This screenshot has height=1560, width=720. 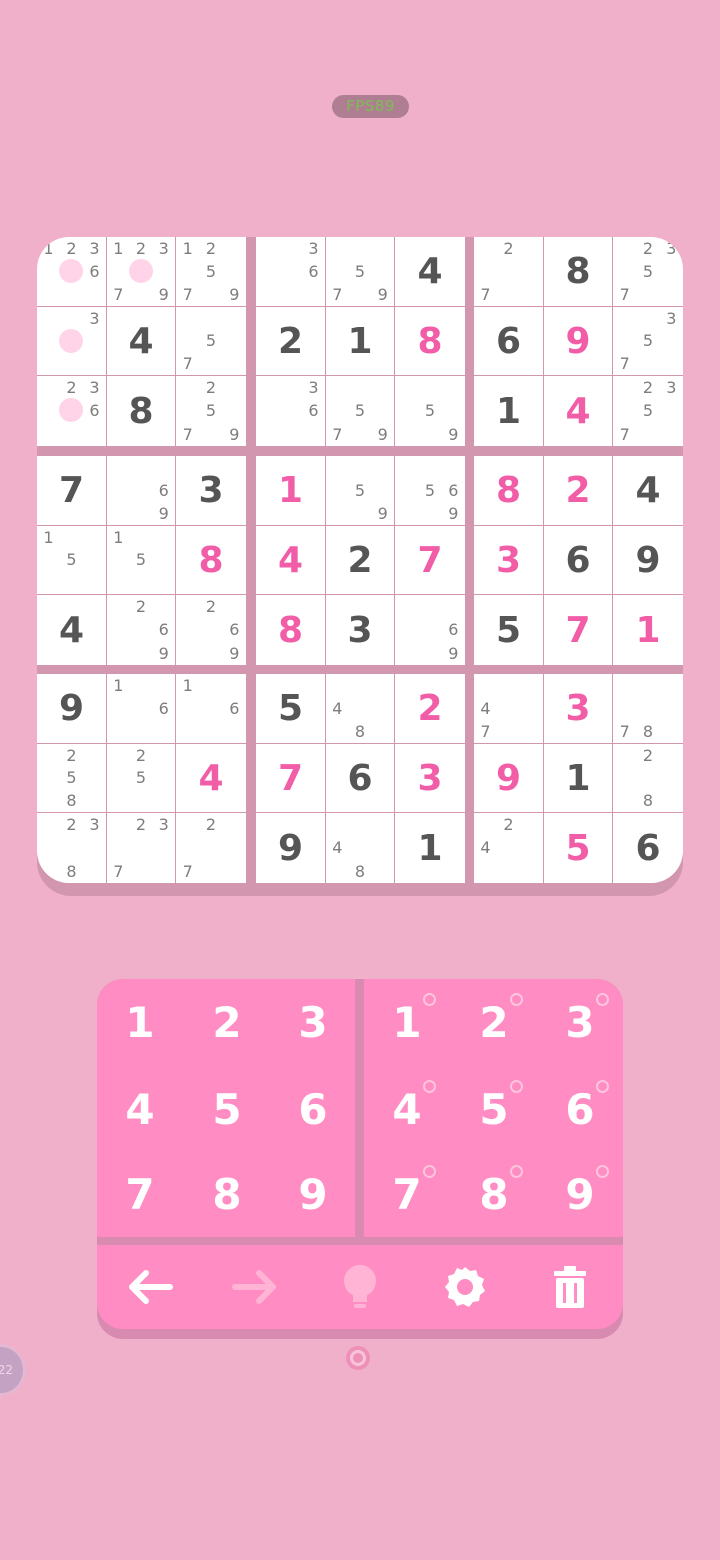 What do you see at coordinates (71, 778) in the screenshot?
I see `board-cell: 2 5 8` at bounding box center [71, 778].